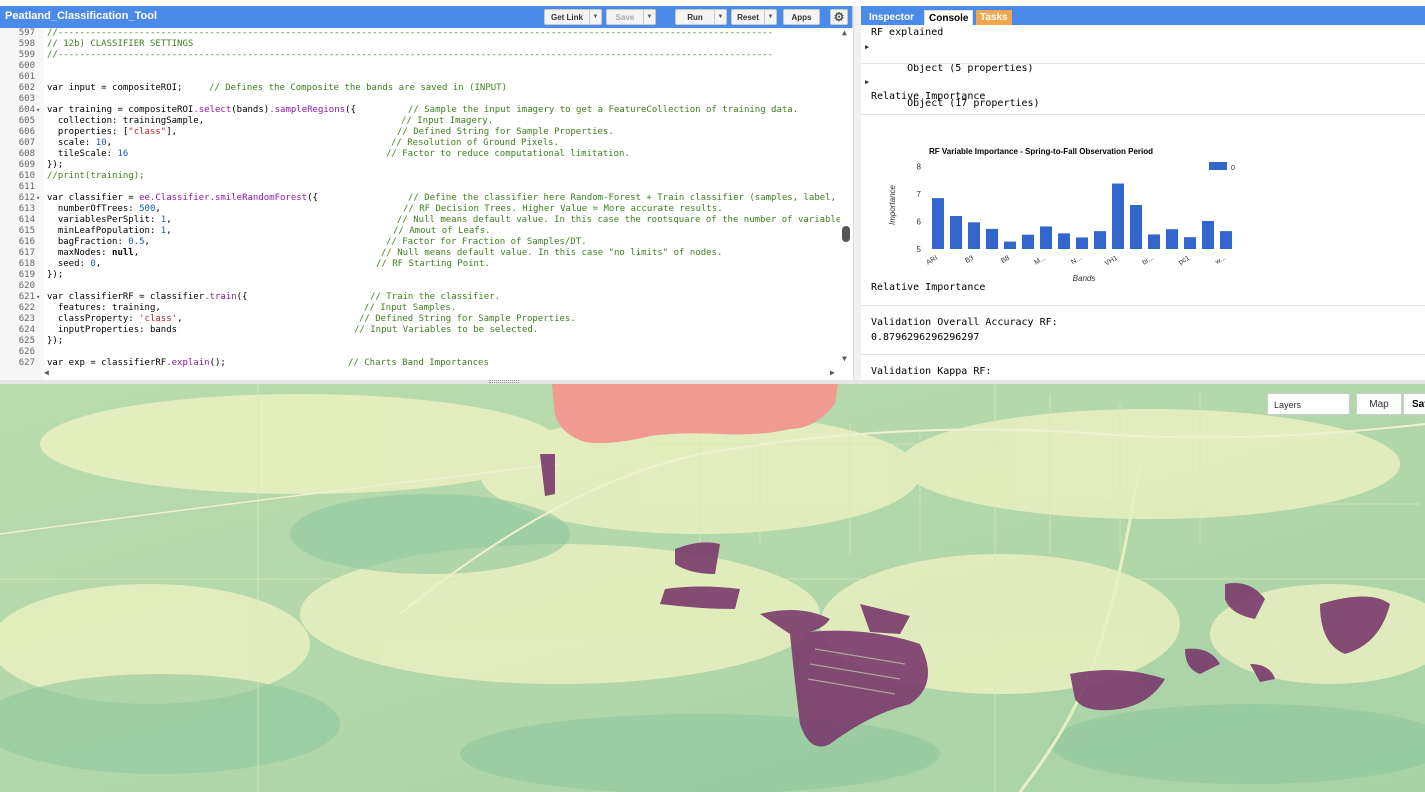 The image size is (1425, 792). What do you see at coordinates (832, 372) in the screenshot?
I see `scroll-right-icon: ▶` at bounding box center [832, 372].